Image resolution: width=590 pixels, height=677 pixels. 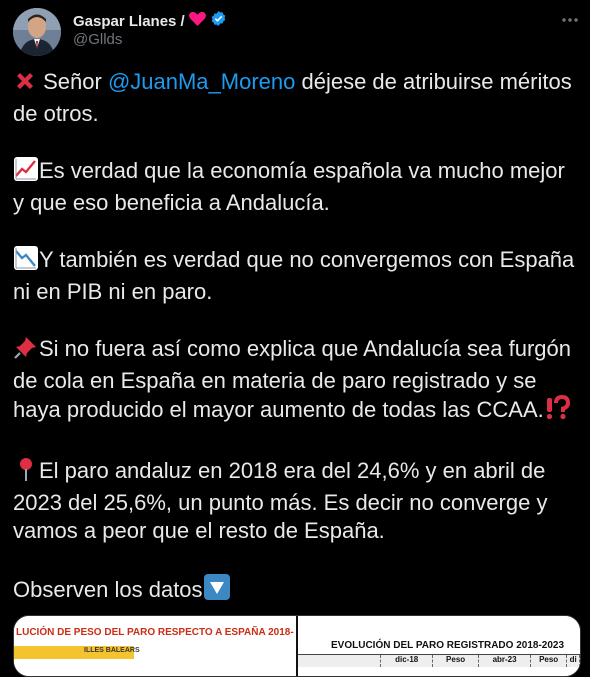 I want to click on author-name-row: Gaspar Llanes /, so click(x=150, y=21).